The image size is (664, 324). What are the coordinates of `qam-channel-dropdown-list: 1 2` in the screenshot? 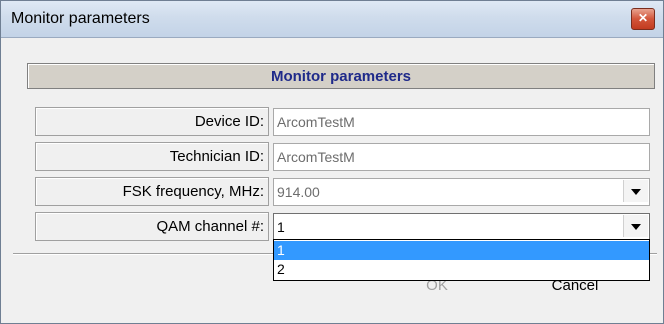 It's located at (461, 260).